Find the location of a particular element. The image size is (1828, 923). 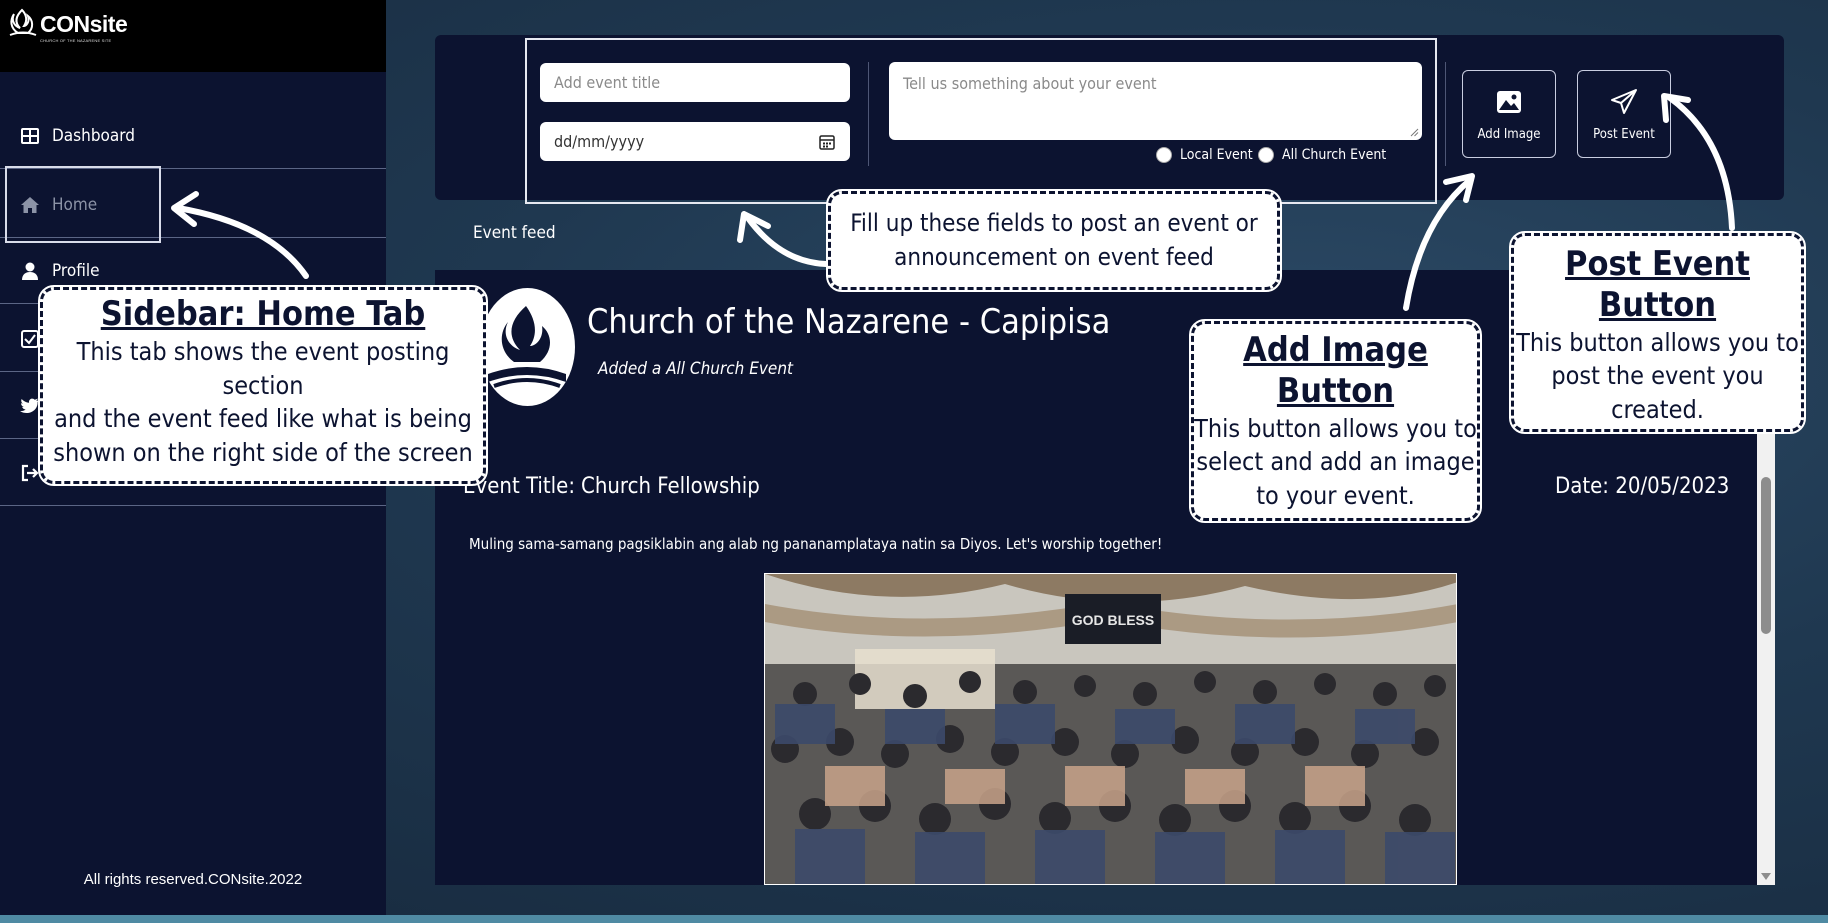

event-feed-heading: Event feed is located at coordinates (514, 233).